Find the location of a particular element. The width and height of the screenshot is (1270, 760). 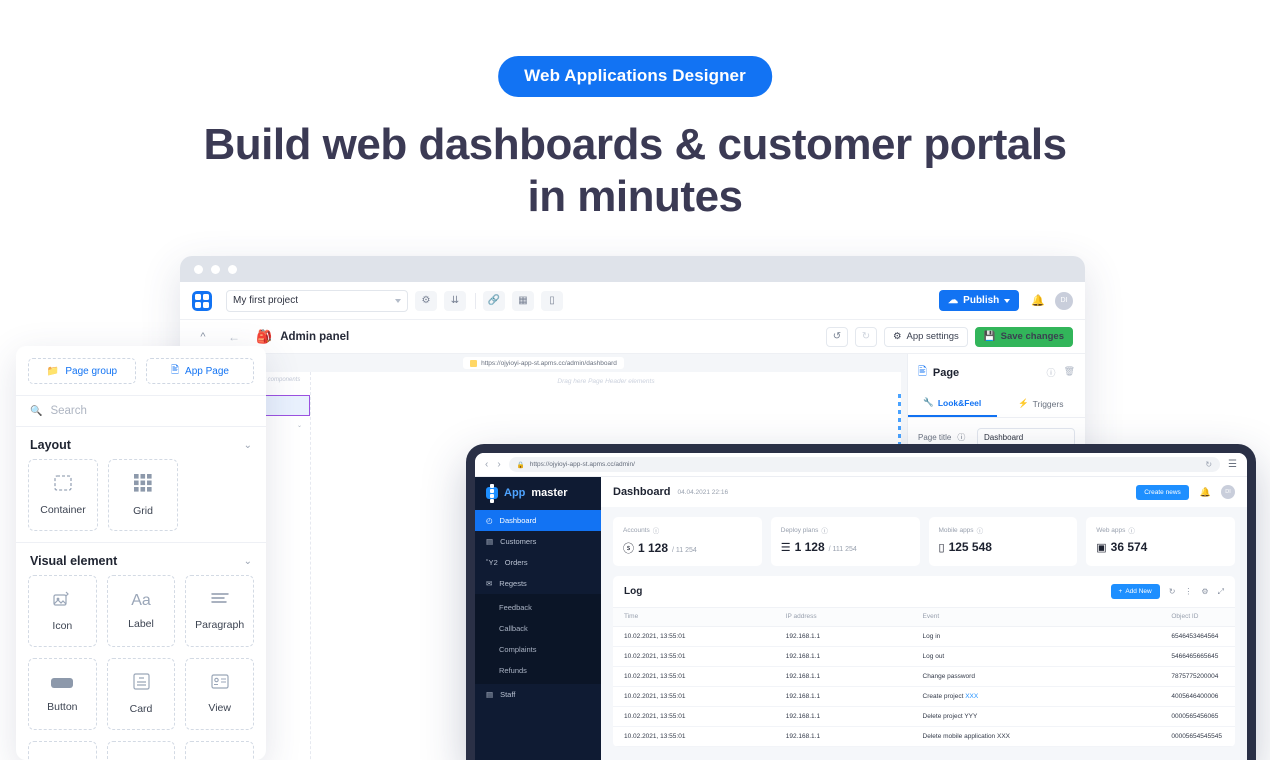

menu-icon: ☰ is located at coordinates (1232, 464).